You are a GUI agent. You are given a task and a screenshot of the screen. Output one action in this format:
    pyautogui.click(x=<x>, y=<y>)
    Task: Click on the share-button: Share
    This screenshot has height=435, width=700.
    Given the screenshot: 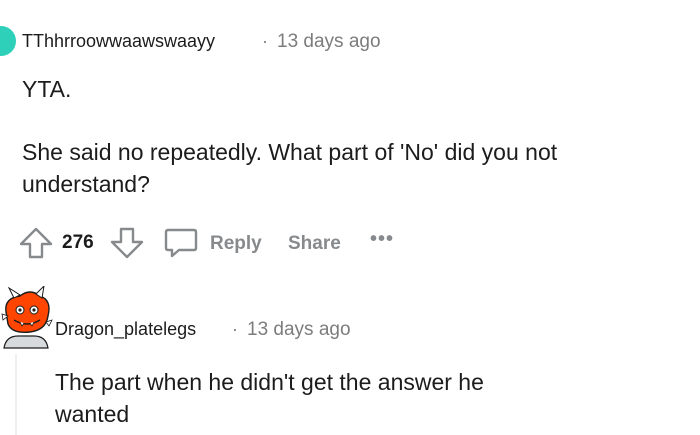 What is the action you would take?
    pyautogui.click(x=314, y=244)
    